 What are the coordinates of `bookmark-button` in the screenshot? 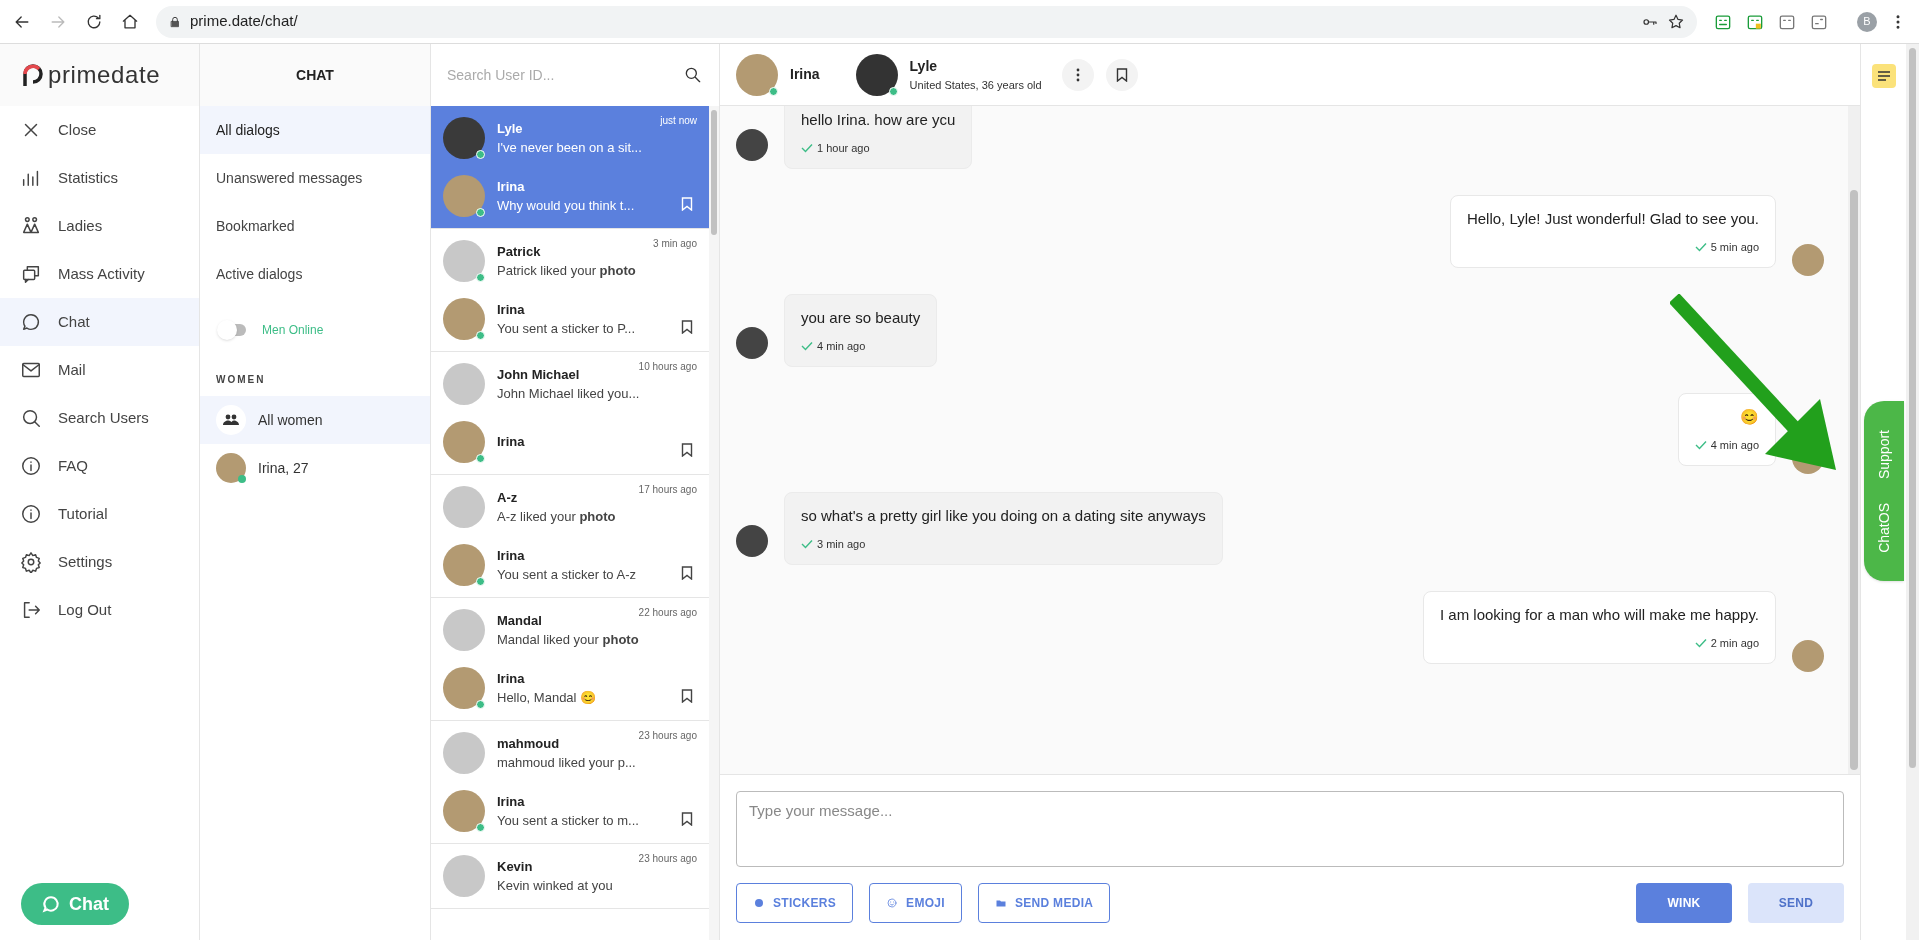 It's located at (1121, 74).